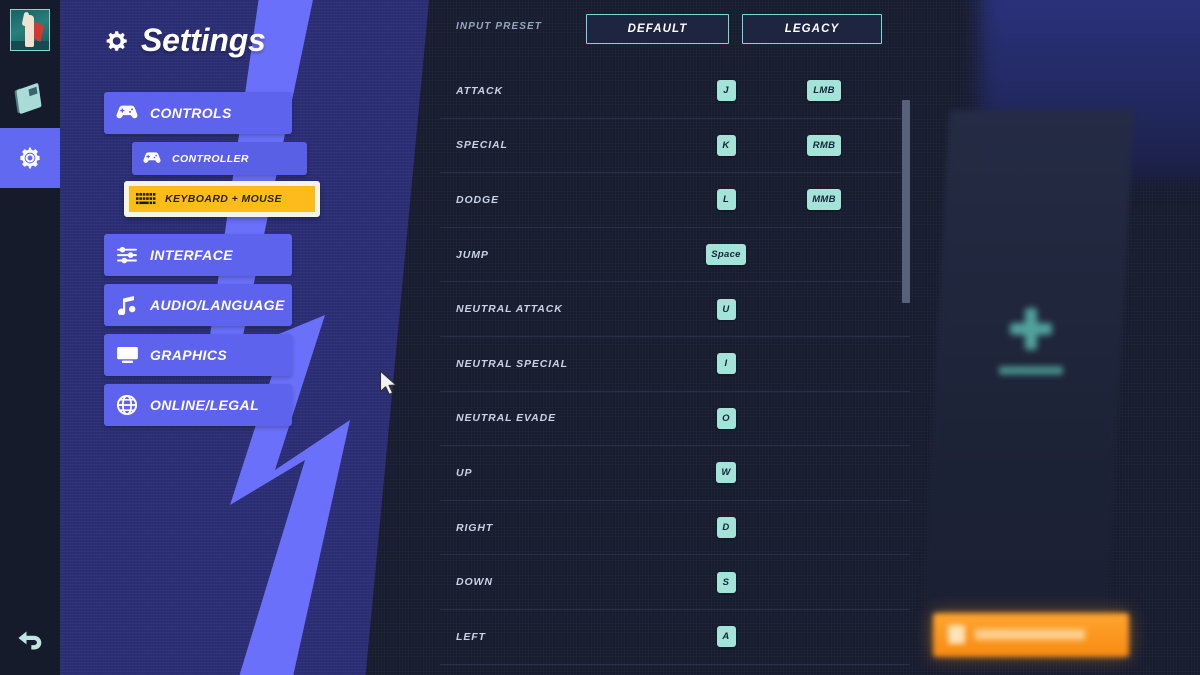 The height and width of the screenshot is (675, 1200). I want to click on key-badge: K, so click(726, 145).